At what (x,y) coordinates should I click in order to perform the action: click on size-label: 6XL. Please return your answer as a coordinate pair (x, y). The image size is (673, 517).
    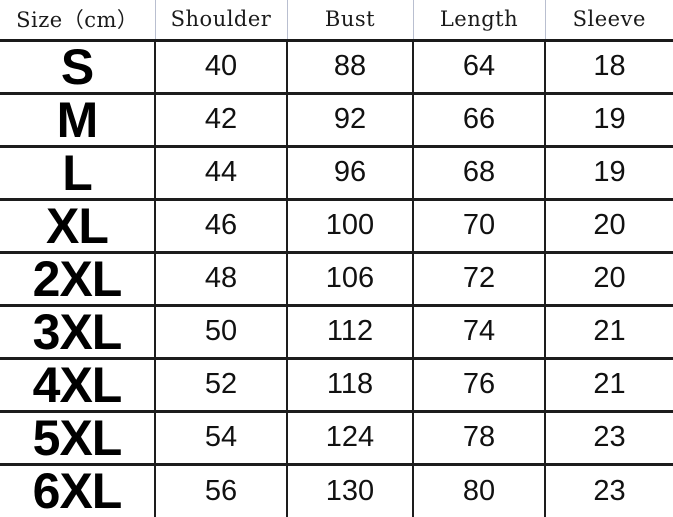
    Looking at the image, I should click on (77, 490).